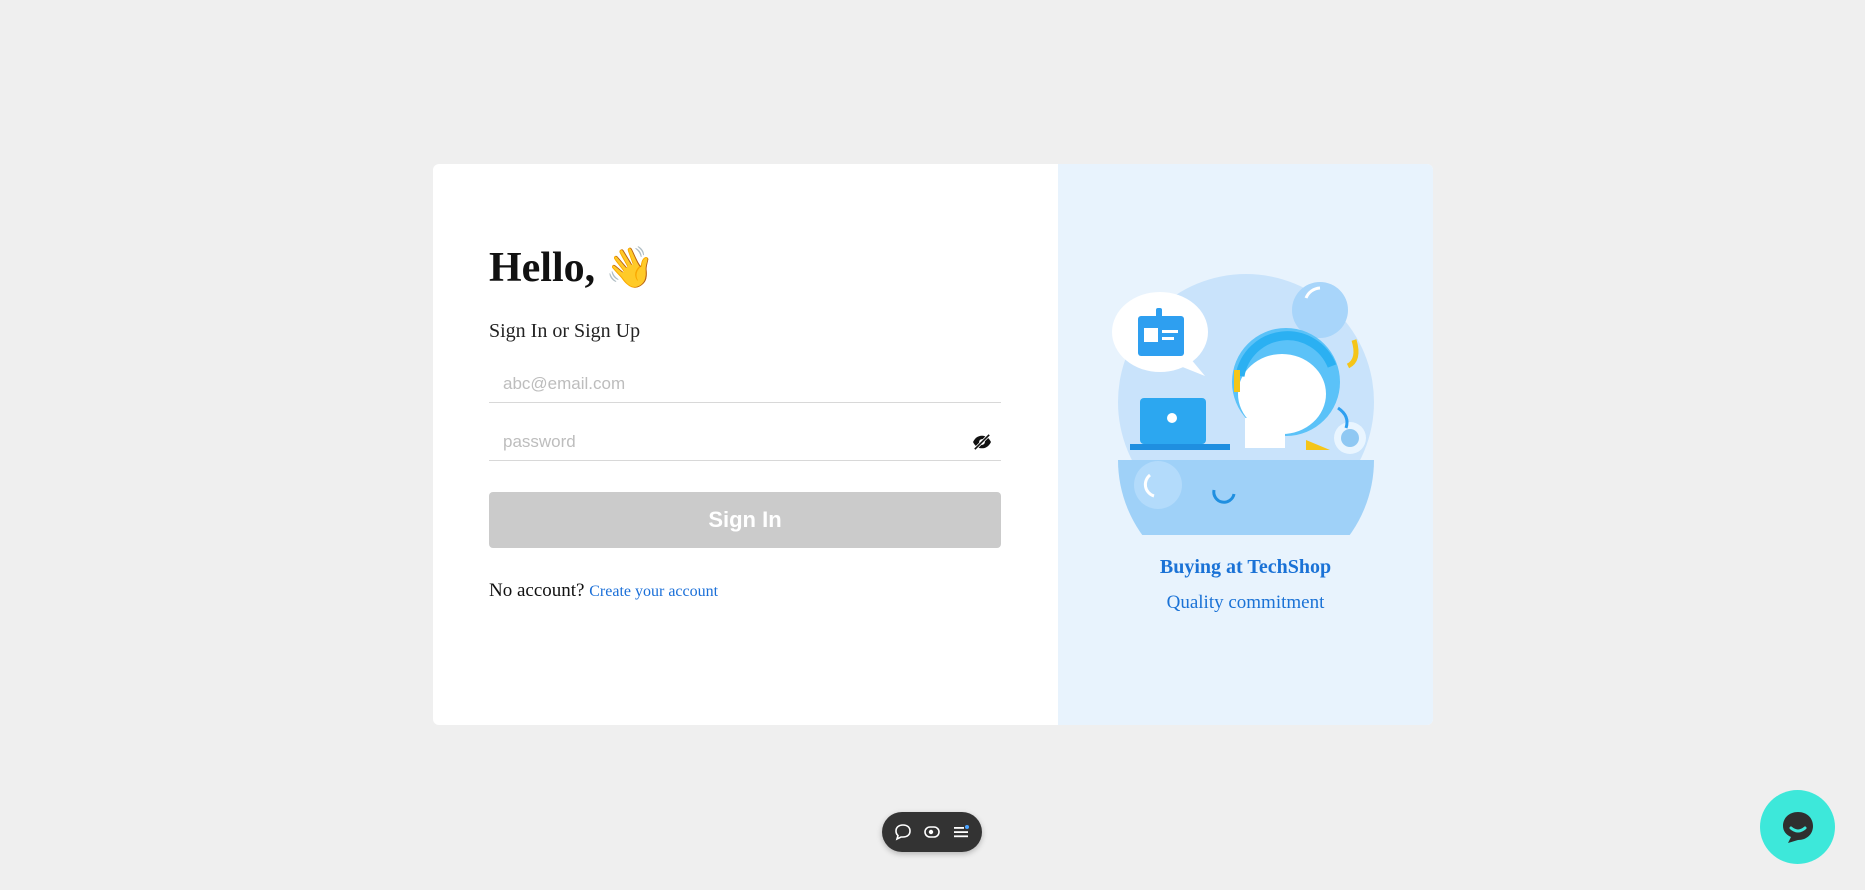 This screenshot has height=890, width=1865. I want to click on menu-list-icon, so click(961, 832).